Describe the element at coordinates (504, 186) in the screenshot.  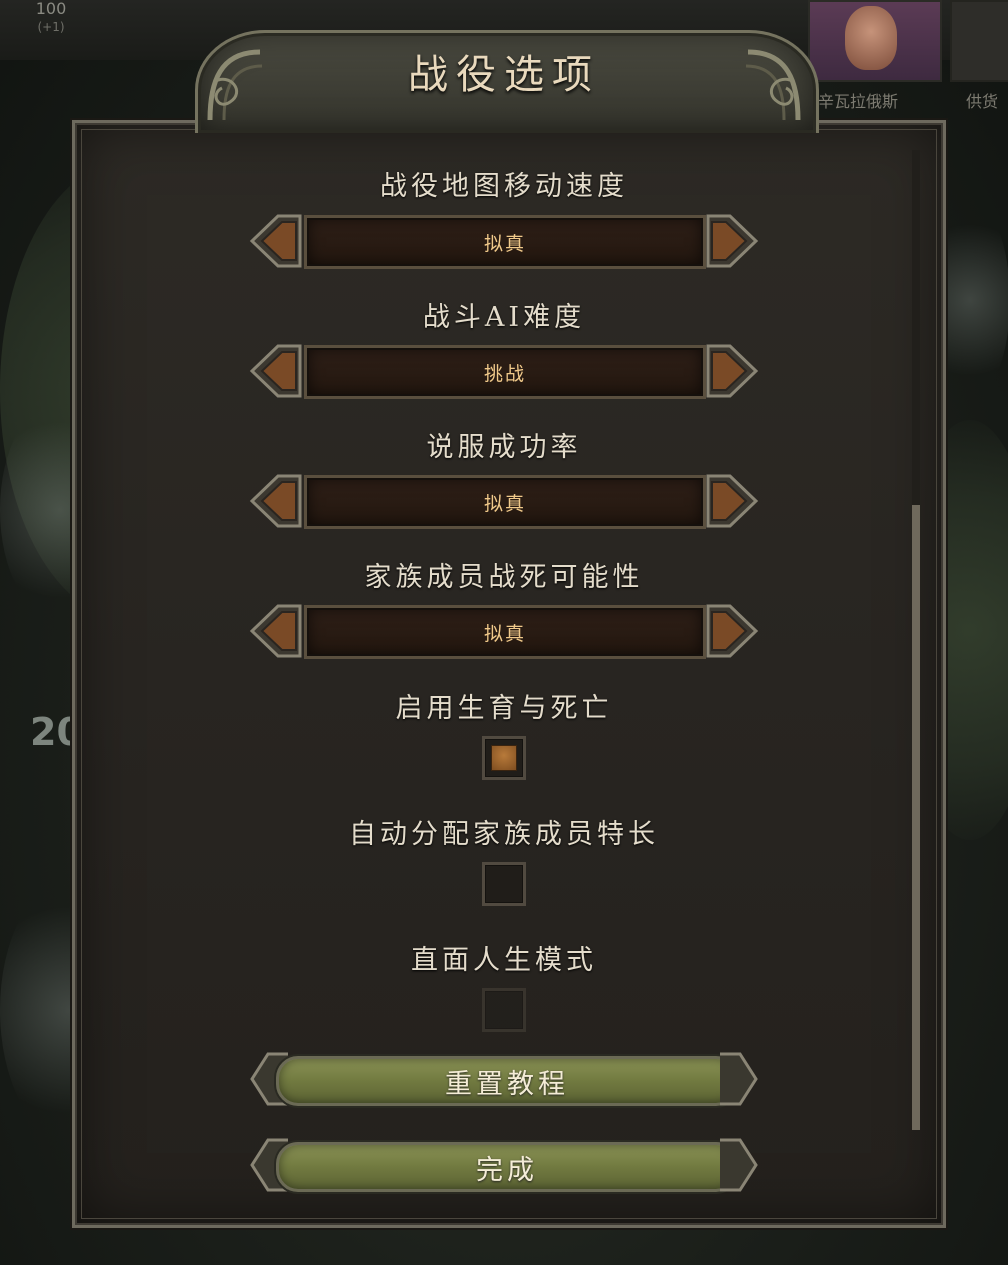
I see `option-label-map-speed: 战役地图移动速度` at that location.